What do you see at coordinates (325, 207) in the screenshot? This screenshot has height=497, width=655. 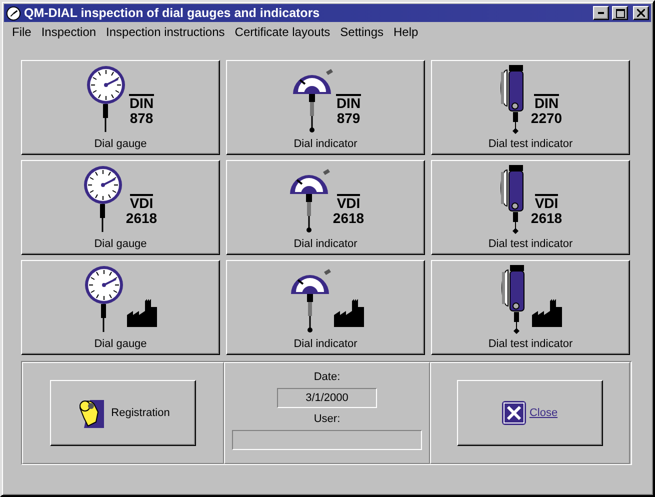 I see `instrument-button: VDI 2618 Dial indicator` at bounding box center [325, 207].